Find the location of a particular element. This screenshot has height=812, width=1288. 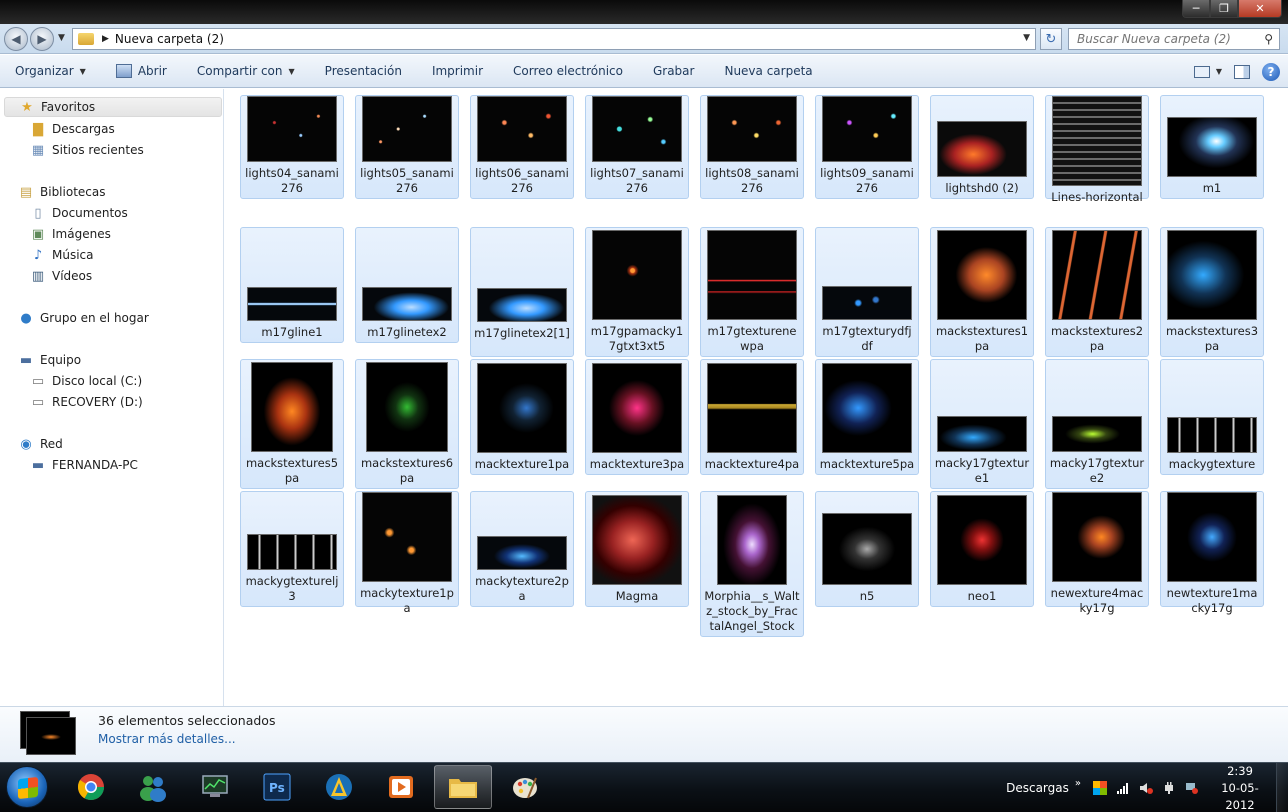

file-tile: mackstextures6pa is located at coordinates (407, 424).